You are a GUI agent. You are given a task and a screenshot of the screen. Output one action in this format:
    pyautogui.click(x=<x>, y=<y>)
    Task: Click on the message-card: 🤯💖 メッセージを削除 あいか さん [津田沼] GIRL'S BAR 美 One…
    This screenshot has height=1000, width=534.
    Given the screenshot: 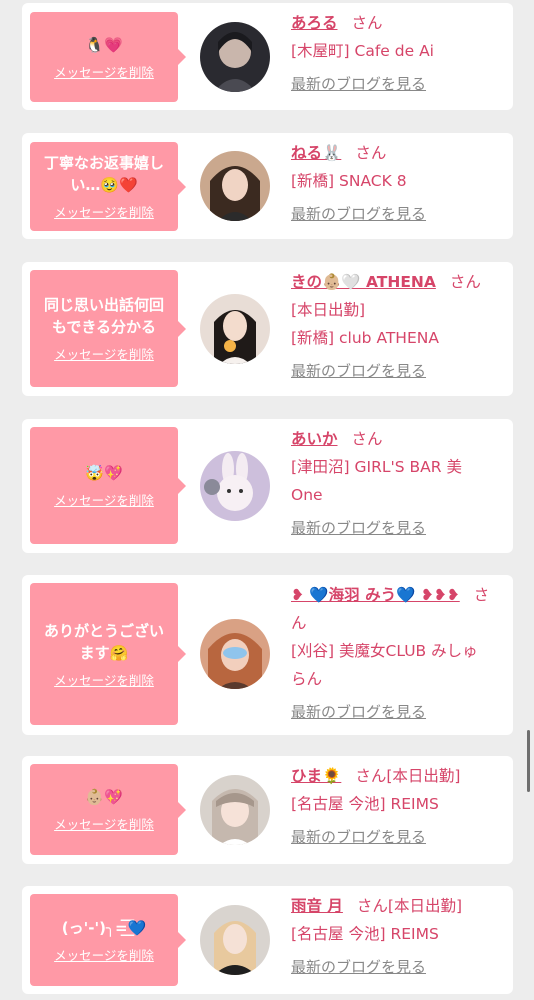 What is the action you would take?
    pyautogui.click(x=267, y=486)
    